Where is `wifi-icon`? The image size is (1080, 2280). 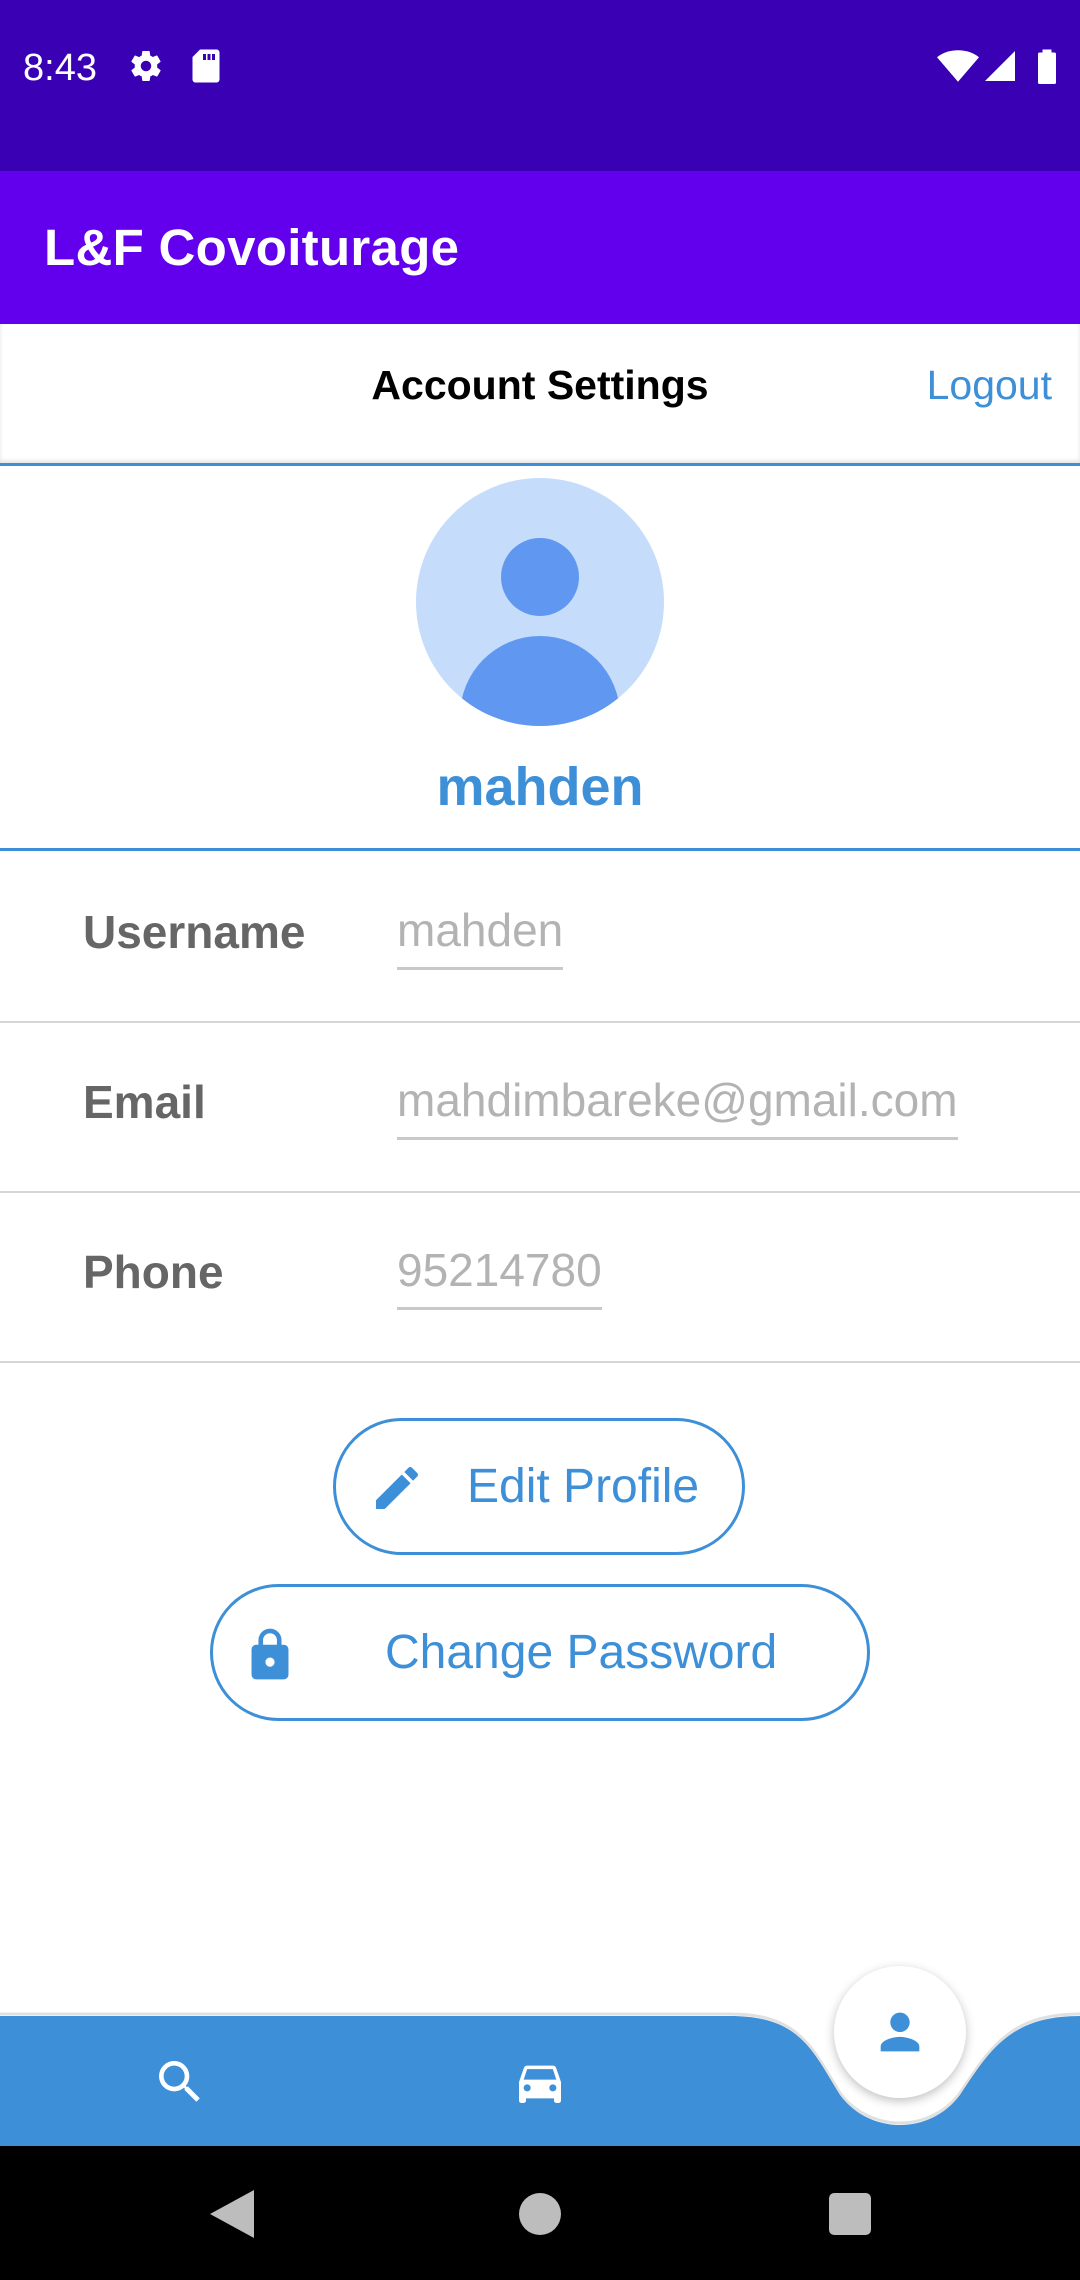
wifi-icon is located at coordinates (958, 68).